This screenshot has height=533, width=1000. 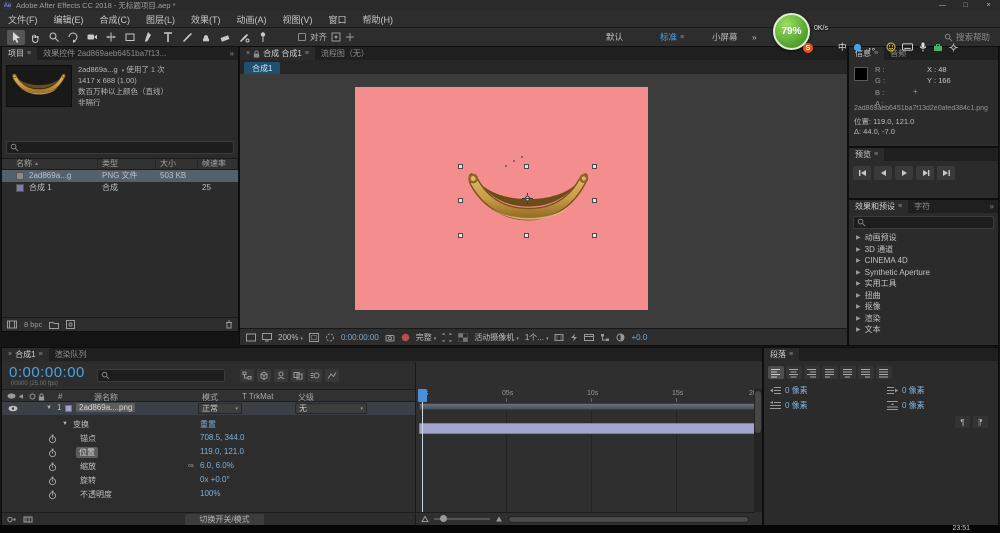 I want to click on snapshot-icon, so click(x=390, y=337).